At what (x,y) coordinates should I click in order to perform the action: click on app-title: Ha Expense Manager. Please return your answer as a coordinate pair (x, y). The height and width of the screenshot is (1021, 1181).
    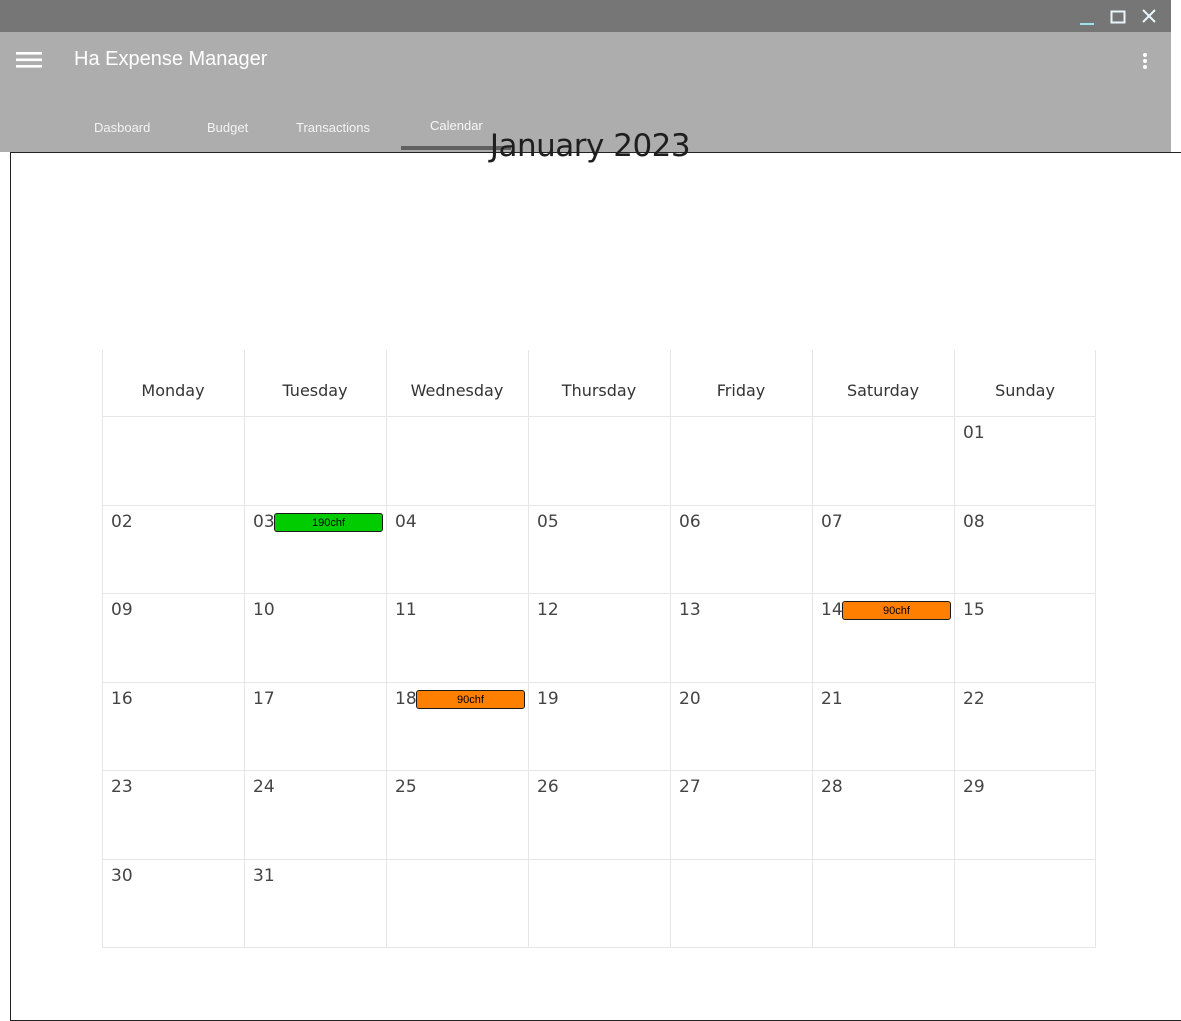
    Looking at the image, I should click on (171, 59).